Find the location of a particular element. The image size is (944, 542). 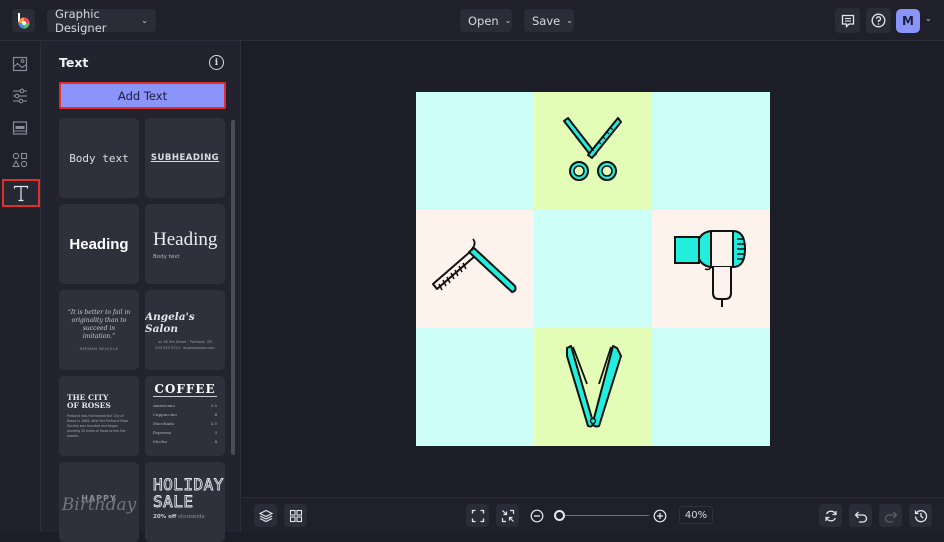

zoom-slider-handle is located at coordinates (559, 515).